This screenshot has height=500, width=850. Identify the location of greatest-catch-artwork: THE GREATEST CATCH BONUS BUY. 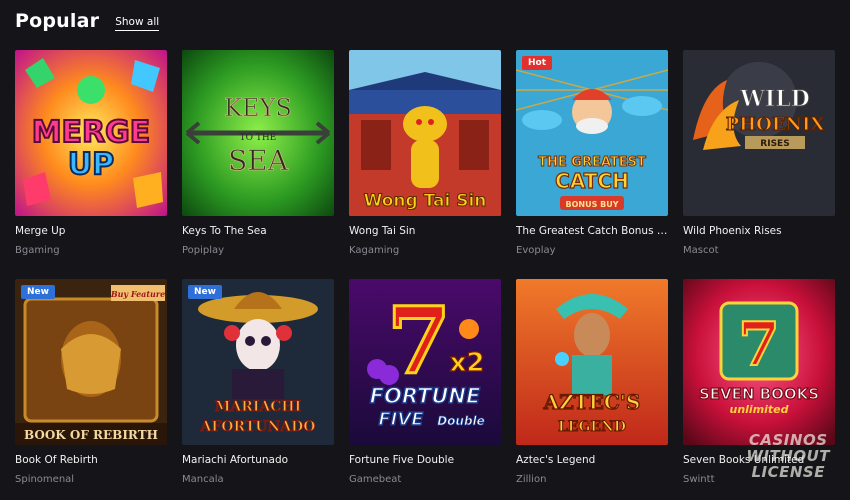
(592, 133).